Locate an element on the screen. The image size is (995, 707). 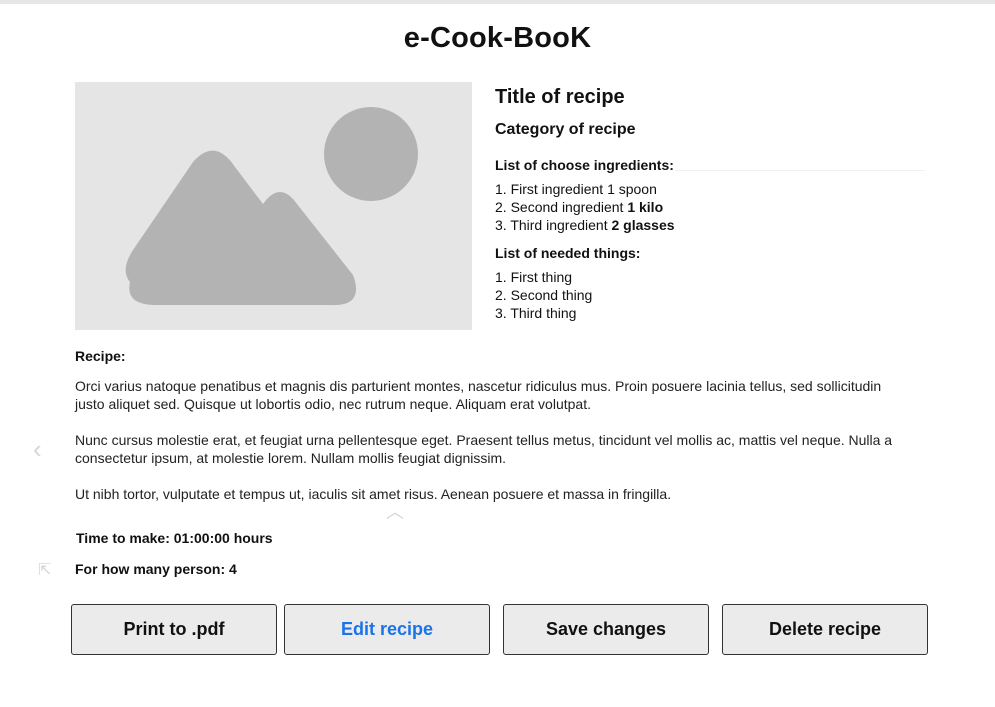
servings: For how many person: 4 is located at coordinates (156, 569).